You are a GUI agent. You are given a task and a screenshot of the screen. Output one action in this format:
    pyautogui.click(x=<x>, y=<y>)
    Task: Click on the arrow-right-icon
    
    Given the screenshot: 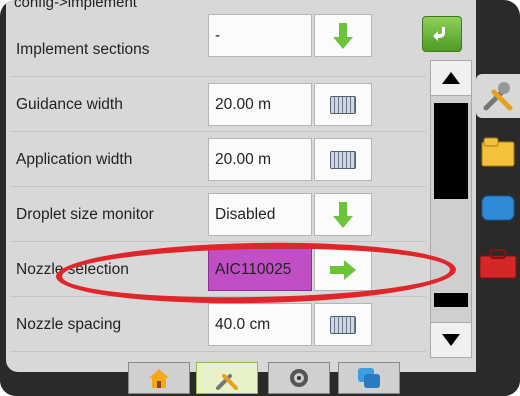 What is the action you would take?
    pyautogui.click(x=343, y=269)
    